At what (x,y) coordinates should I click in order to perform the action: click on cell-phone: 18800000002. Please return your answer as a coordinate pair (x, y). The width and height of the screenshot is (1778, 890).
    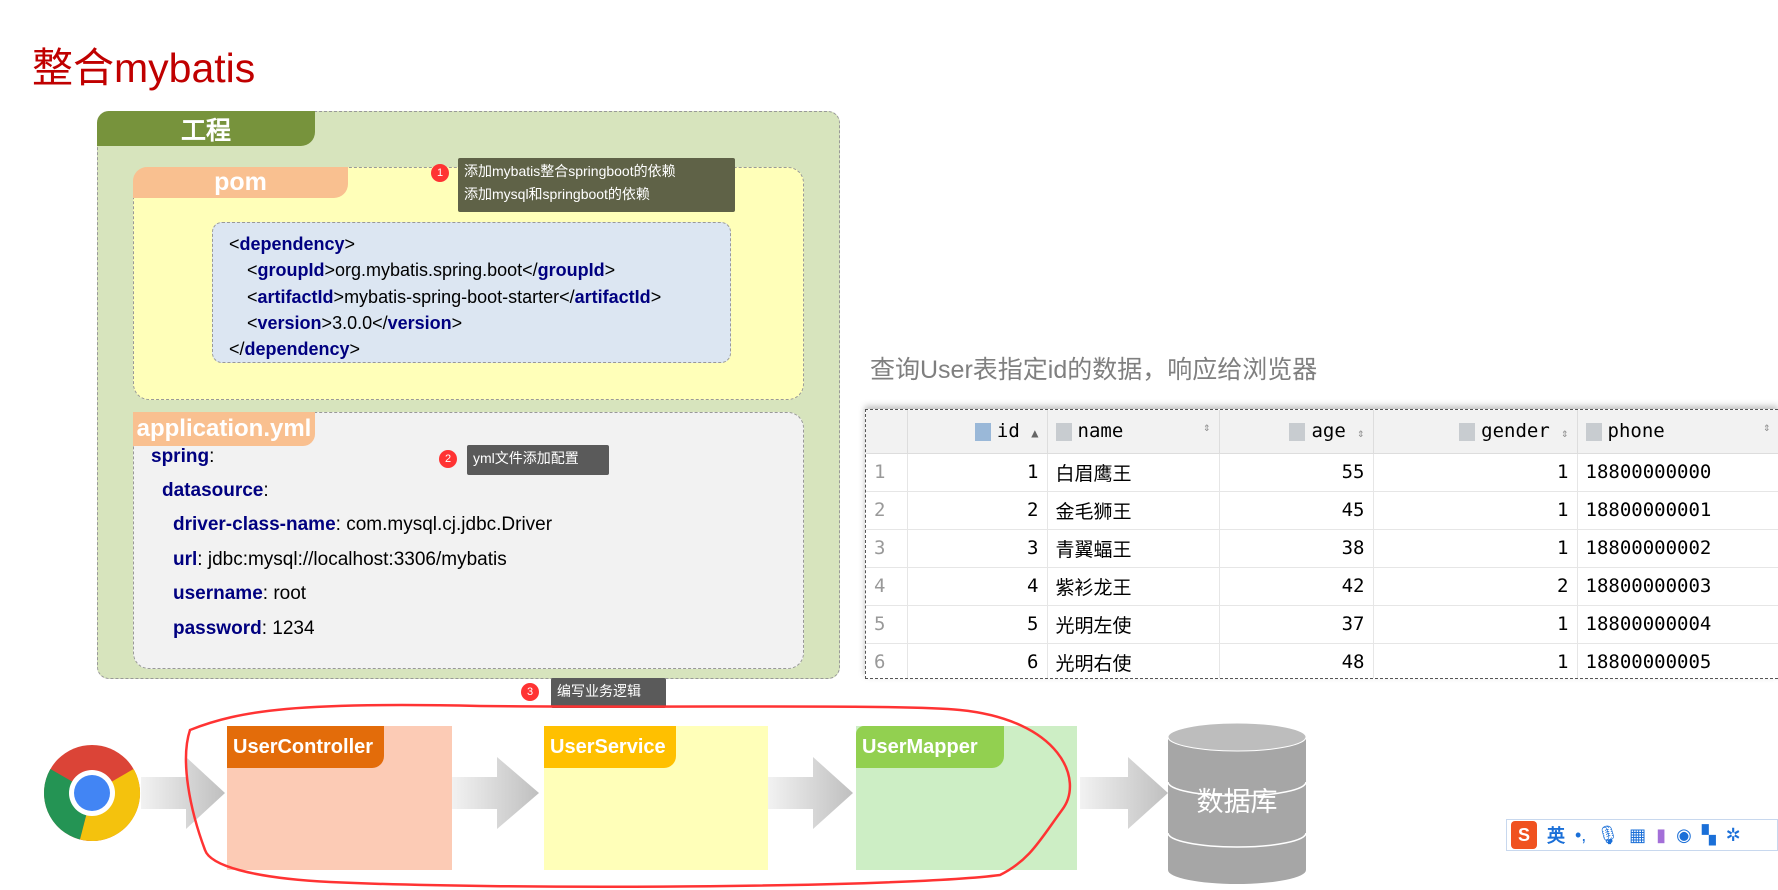
    Looking at the image, I should click on (1677, 548).